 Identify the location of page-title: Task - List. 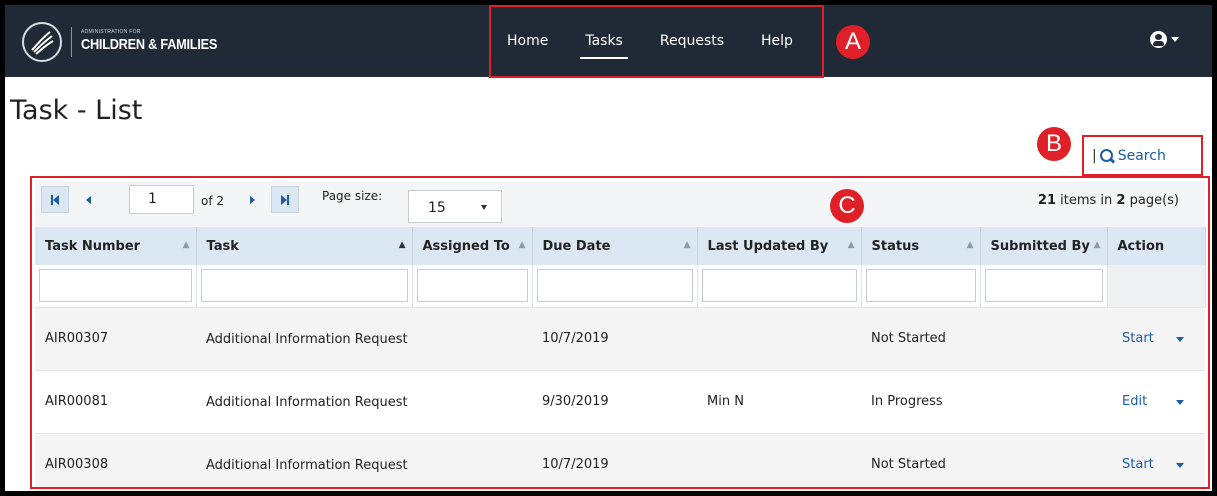
(76, 110).